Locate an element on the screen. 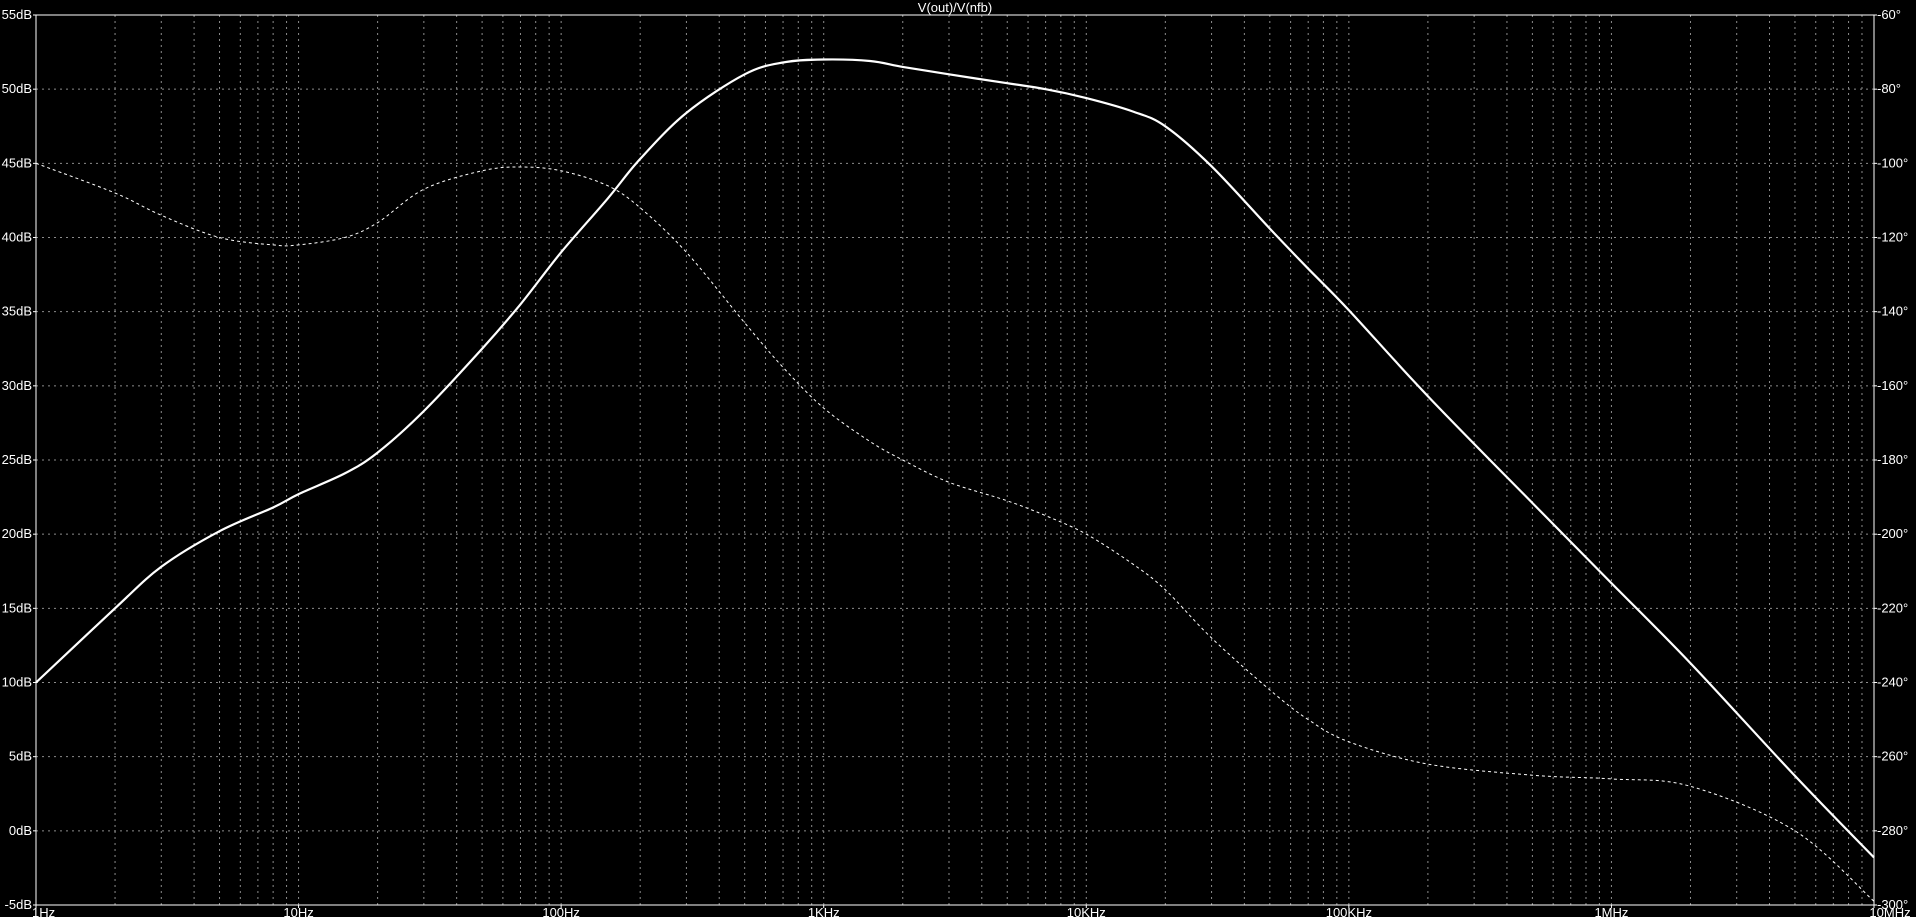 The height and width of the screenshot is (917, 1916). right-y-tick-label: -160° is located at coordinates (1892, 385).